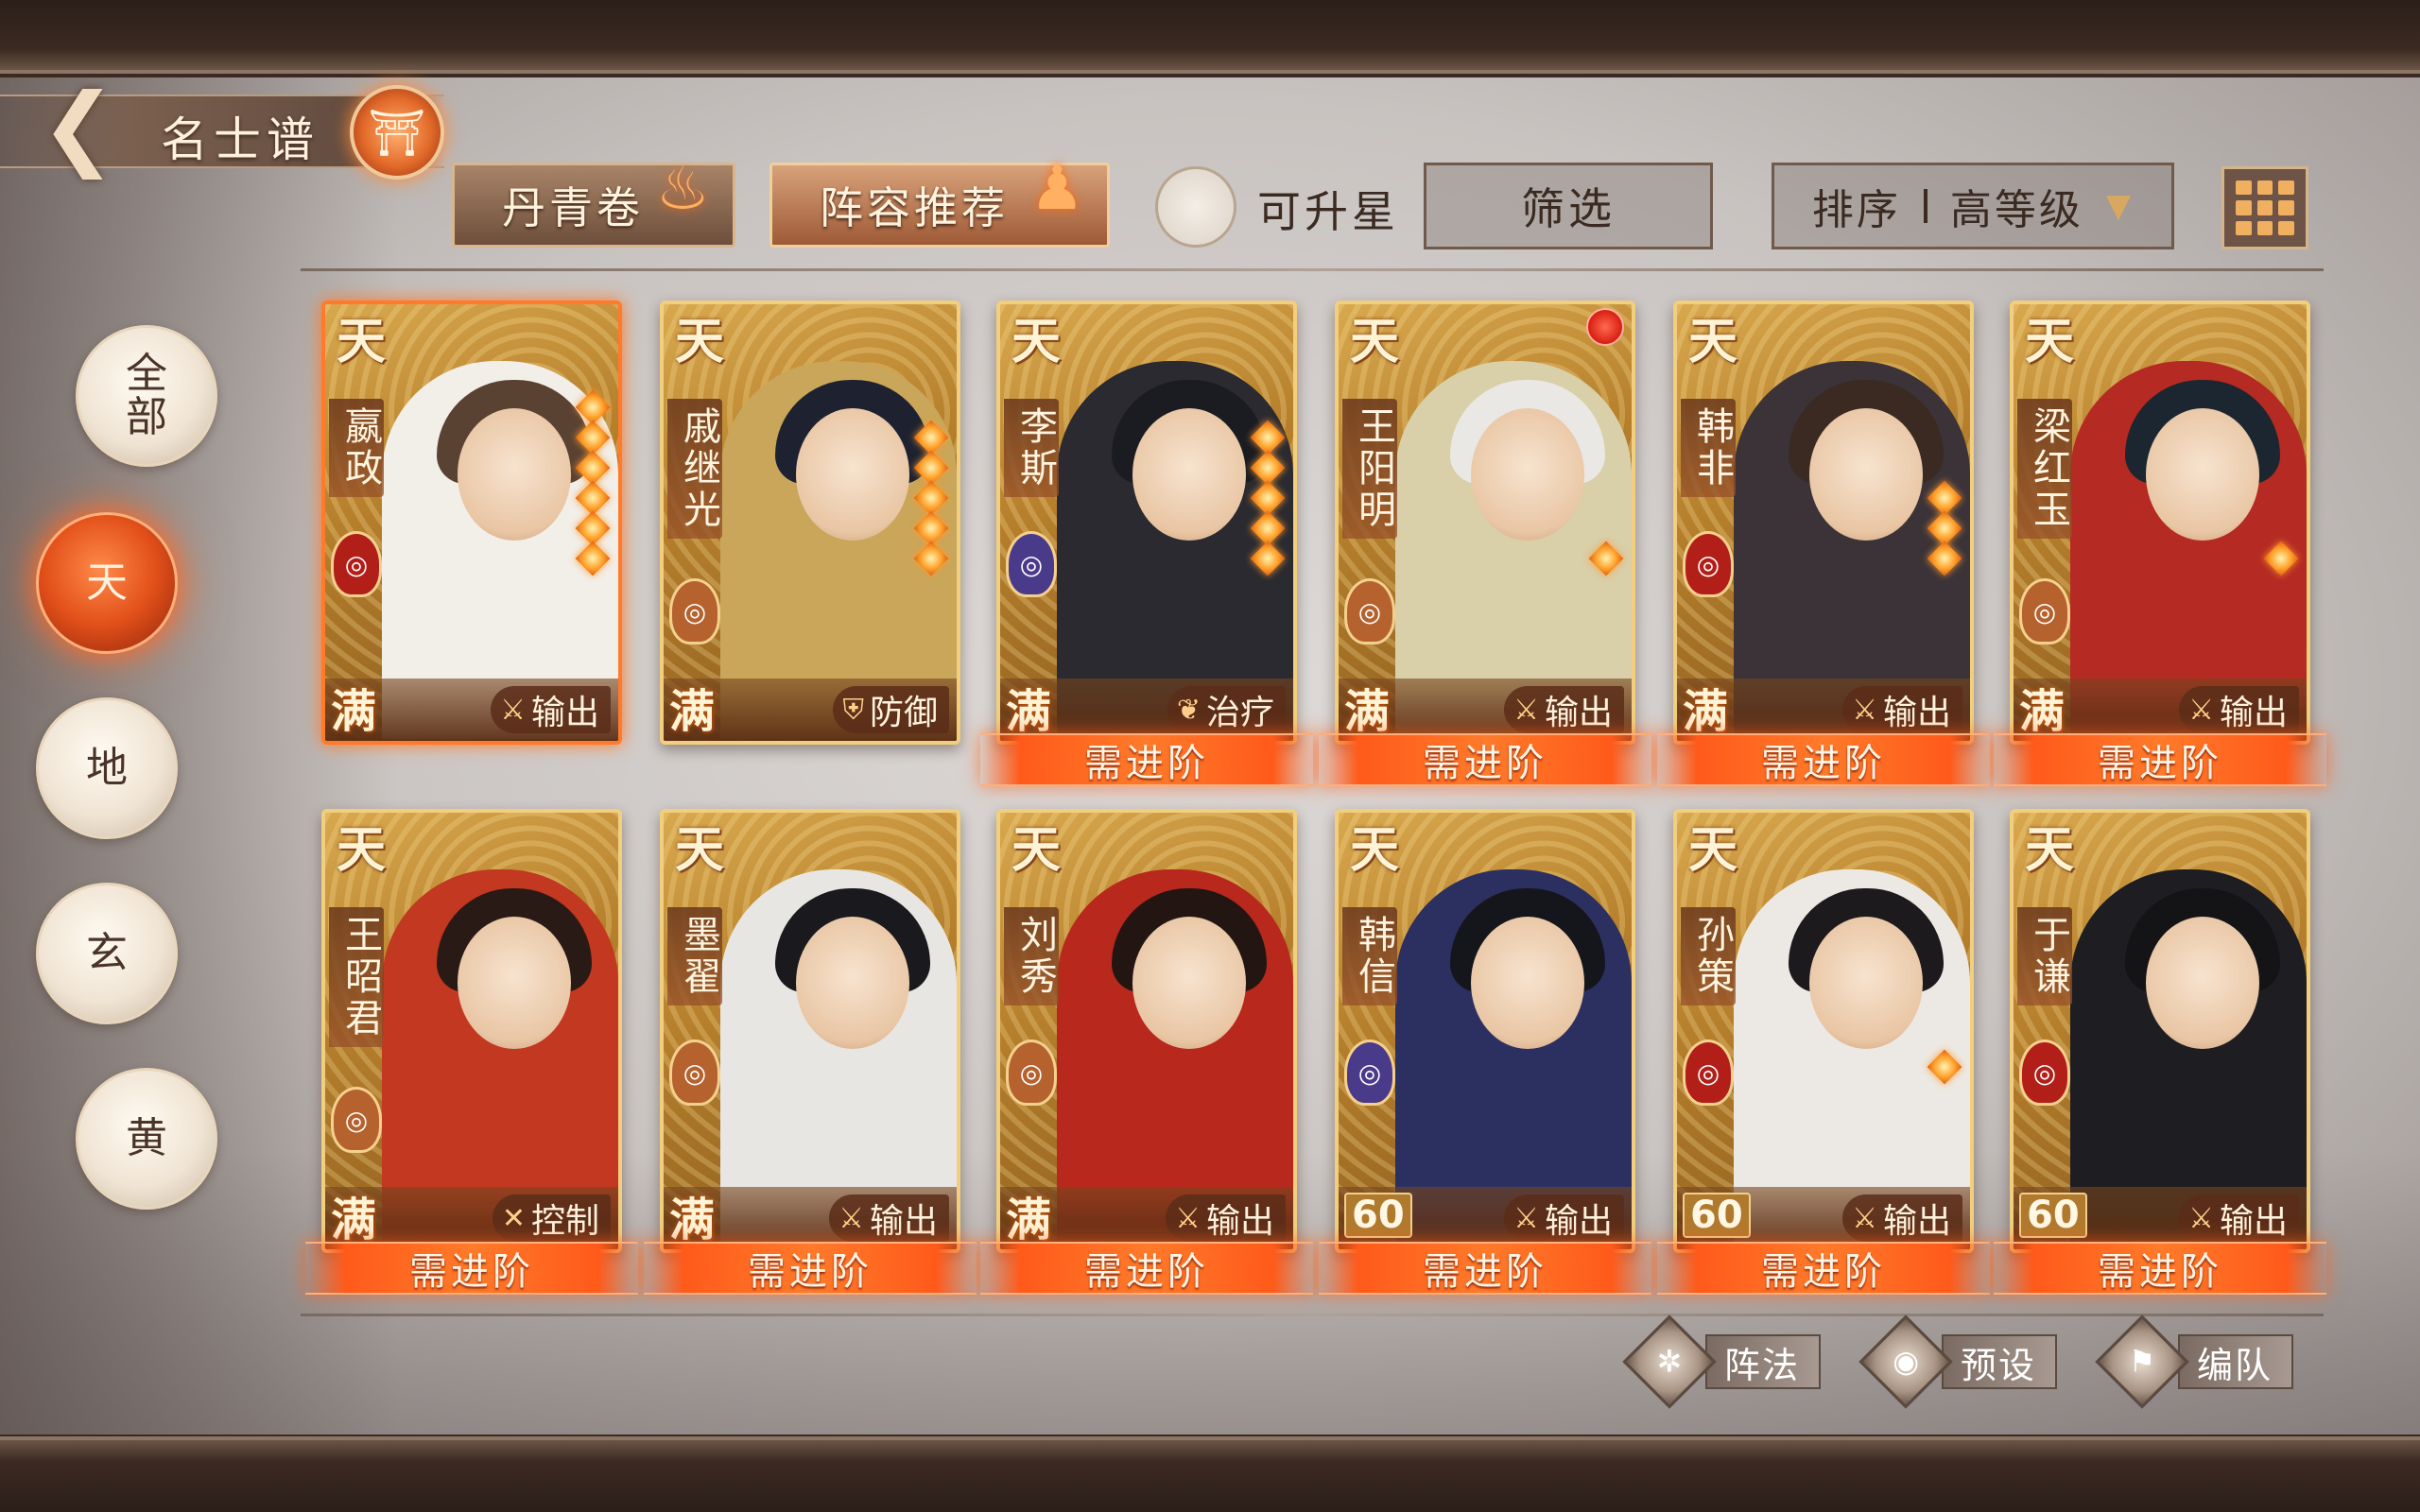 The image size is (2420, 1512). Describe the element at coordinates (2053, 1215) in the screenshot. I see `hero-level: 60` at that location.